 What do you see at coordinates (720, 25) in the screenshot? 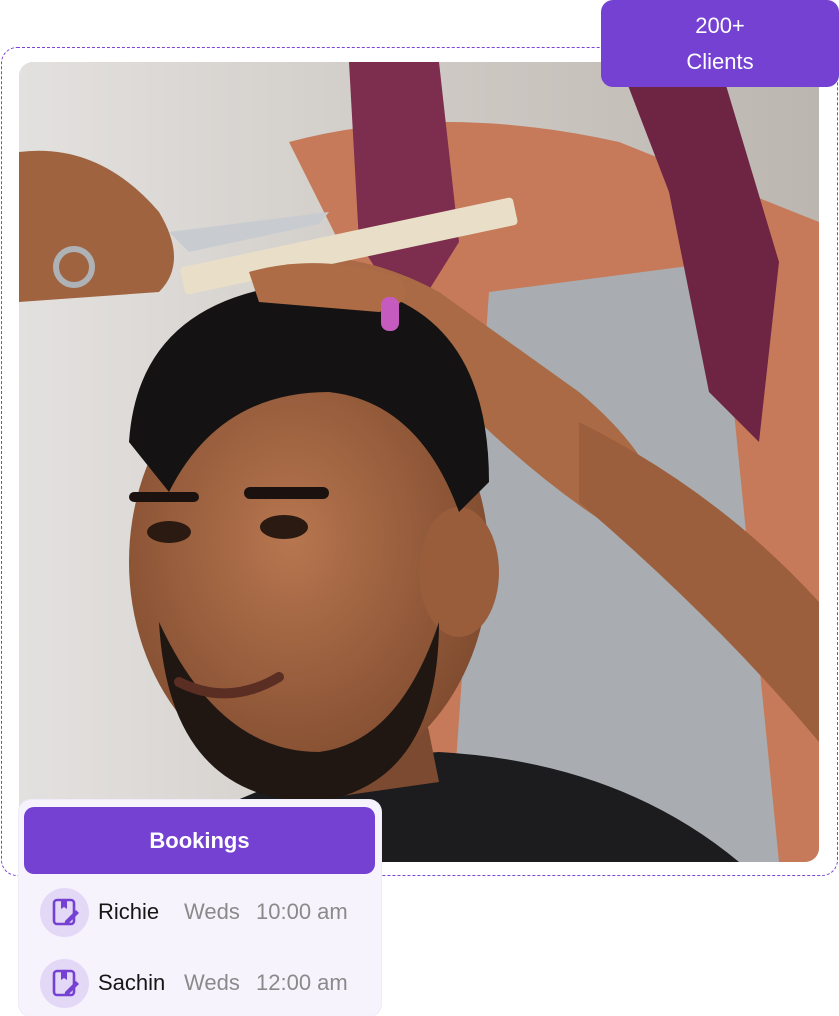
I see `clients-count: 200+` at bounding box center [720, 25].